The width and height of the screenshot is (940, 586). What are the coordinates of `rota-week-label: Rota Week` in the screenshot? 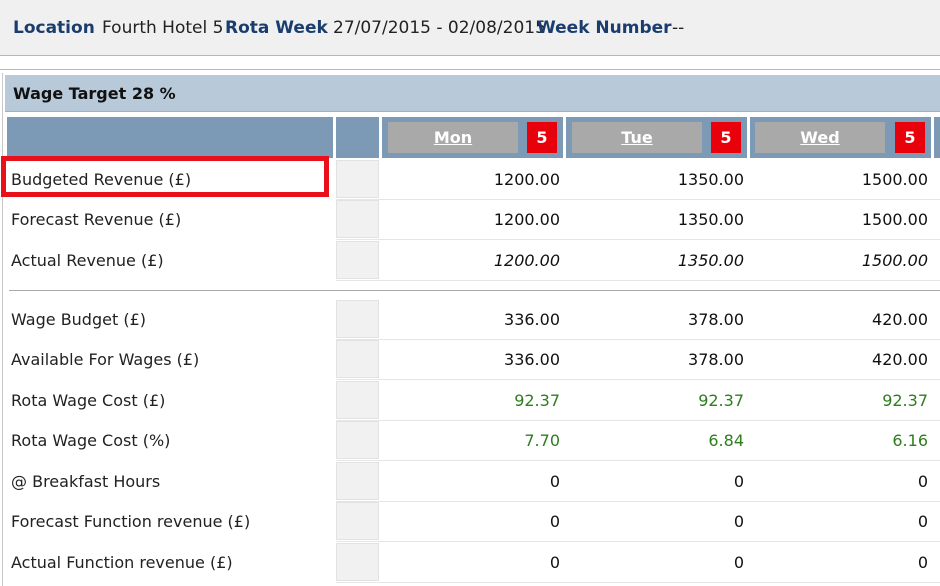 It's located at (276, 28).